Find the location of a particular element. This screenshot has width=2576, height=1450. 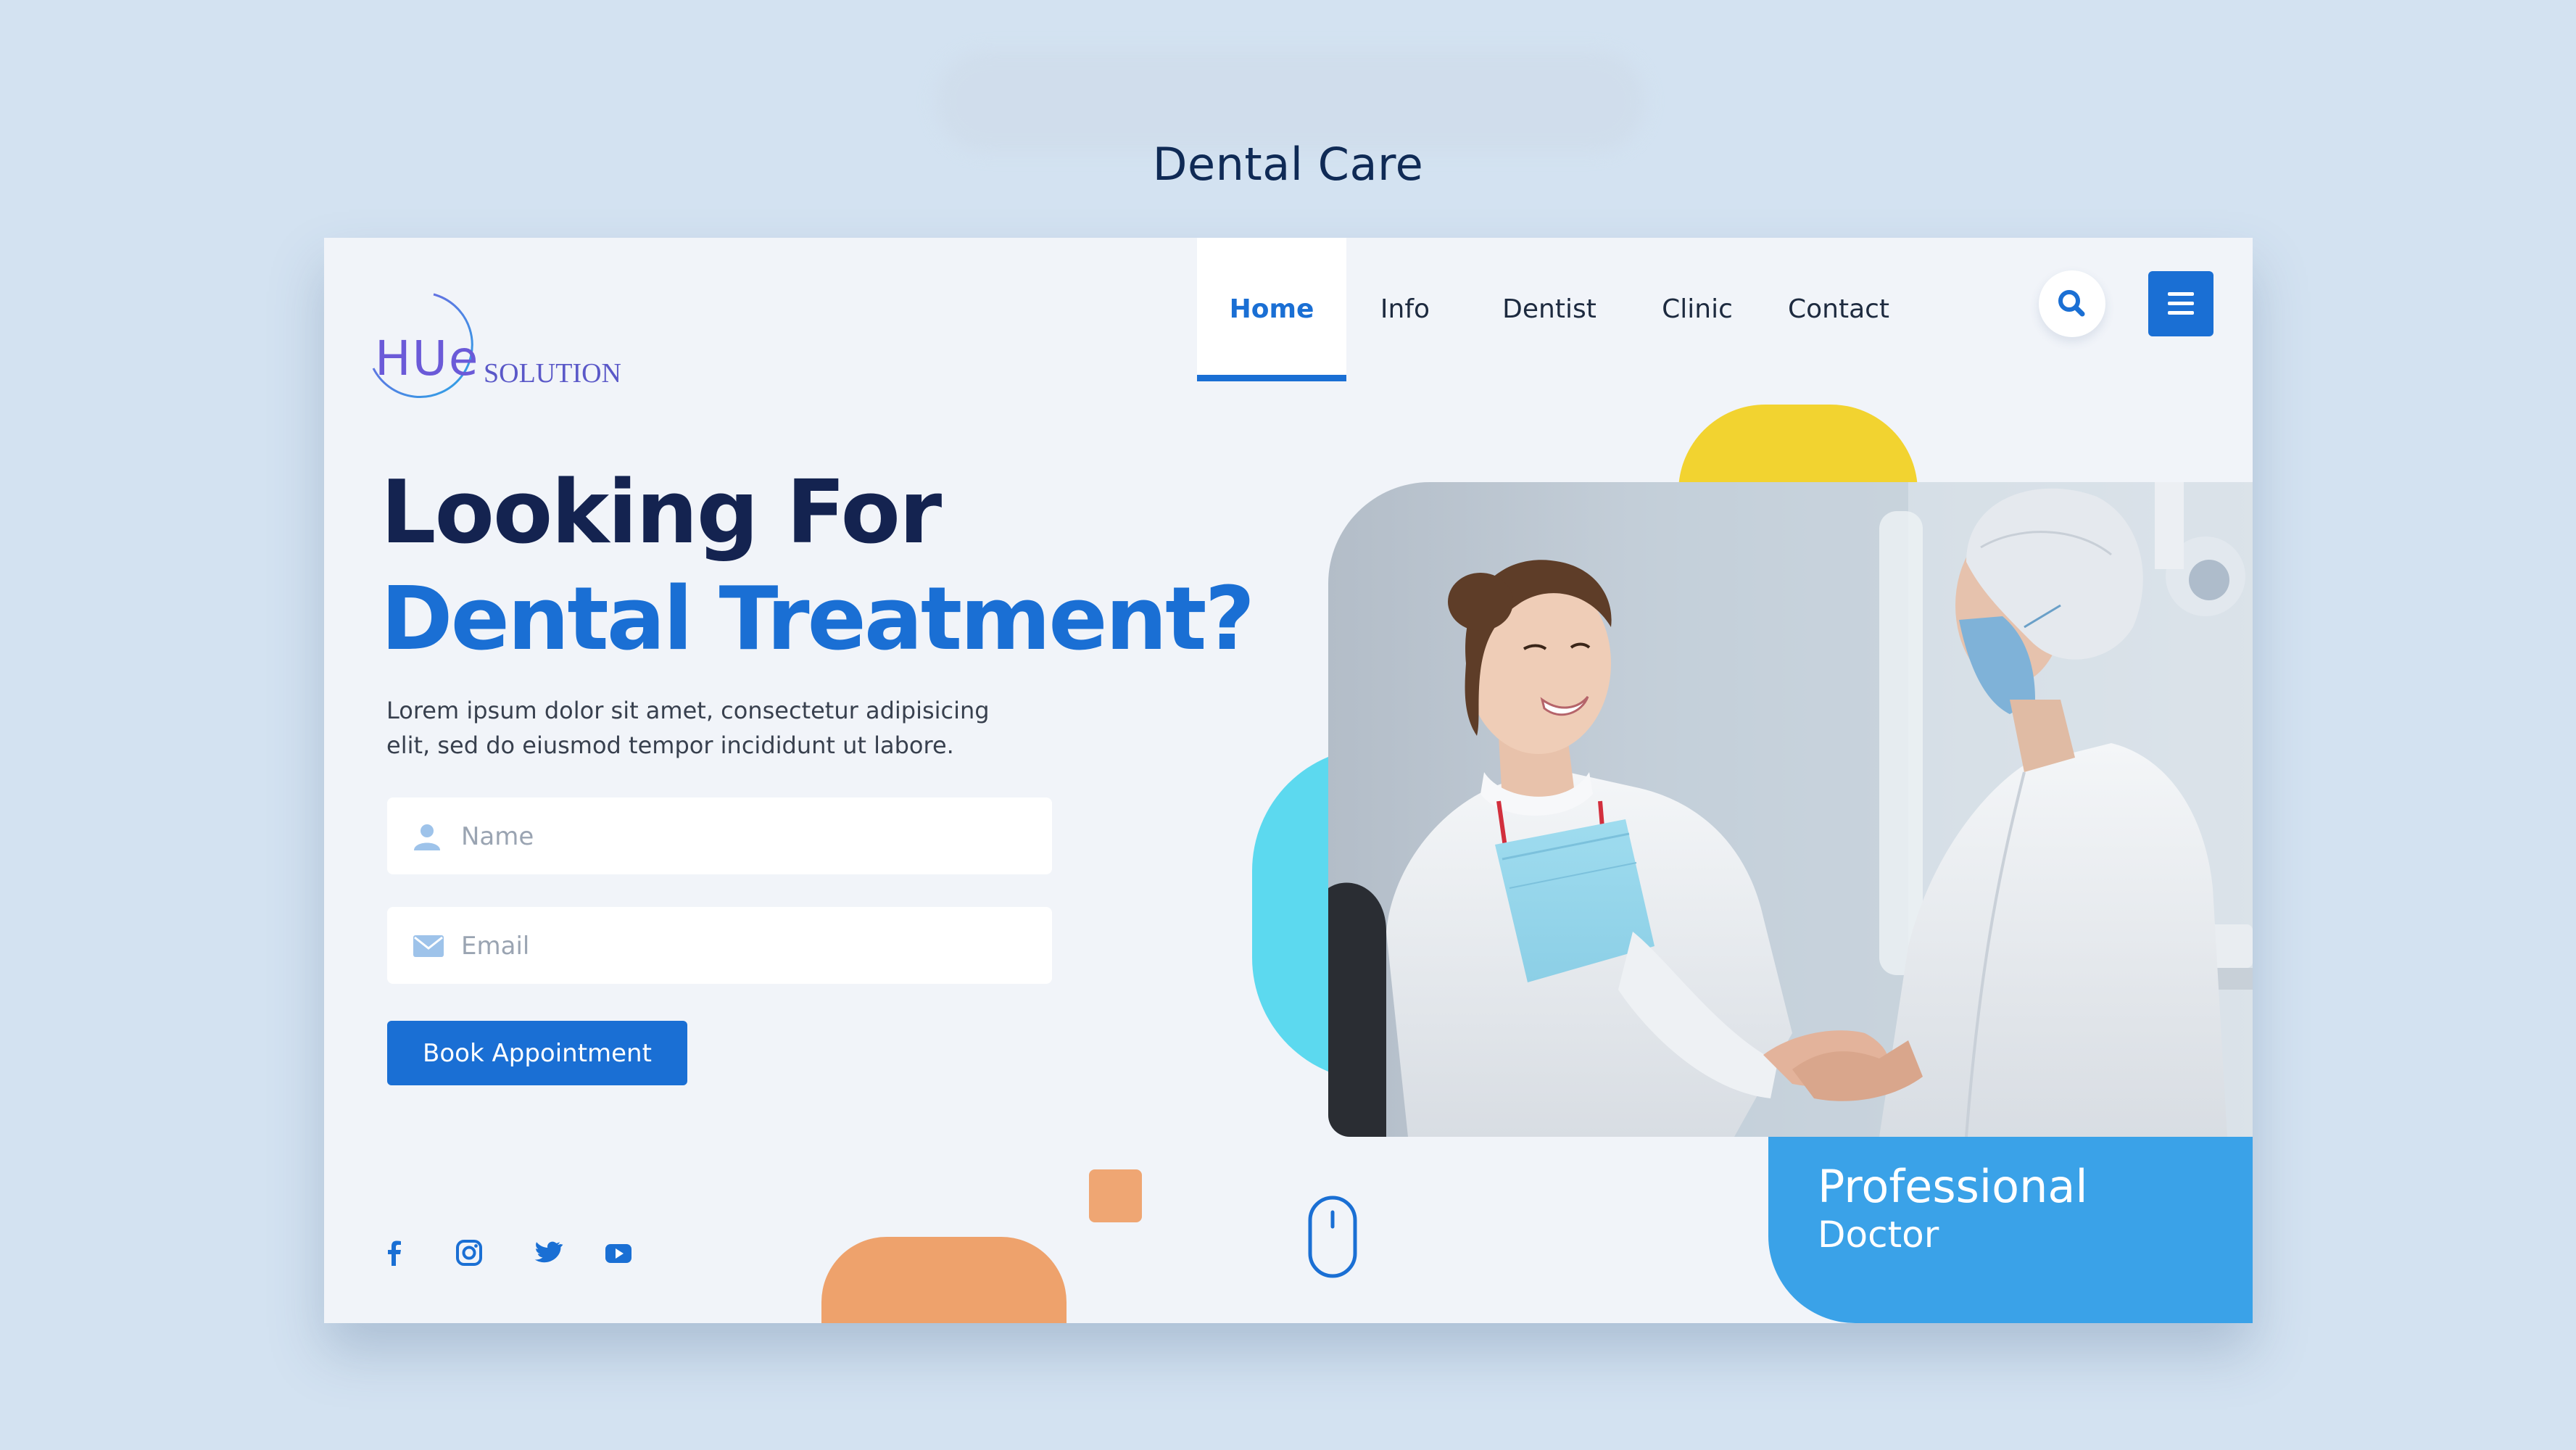

envelope-icon is located at coordinates (429, 946).